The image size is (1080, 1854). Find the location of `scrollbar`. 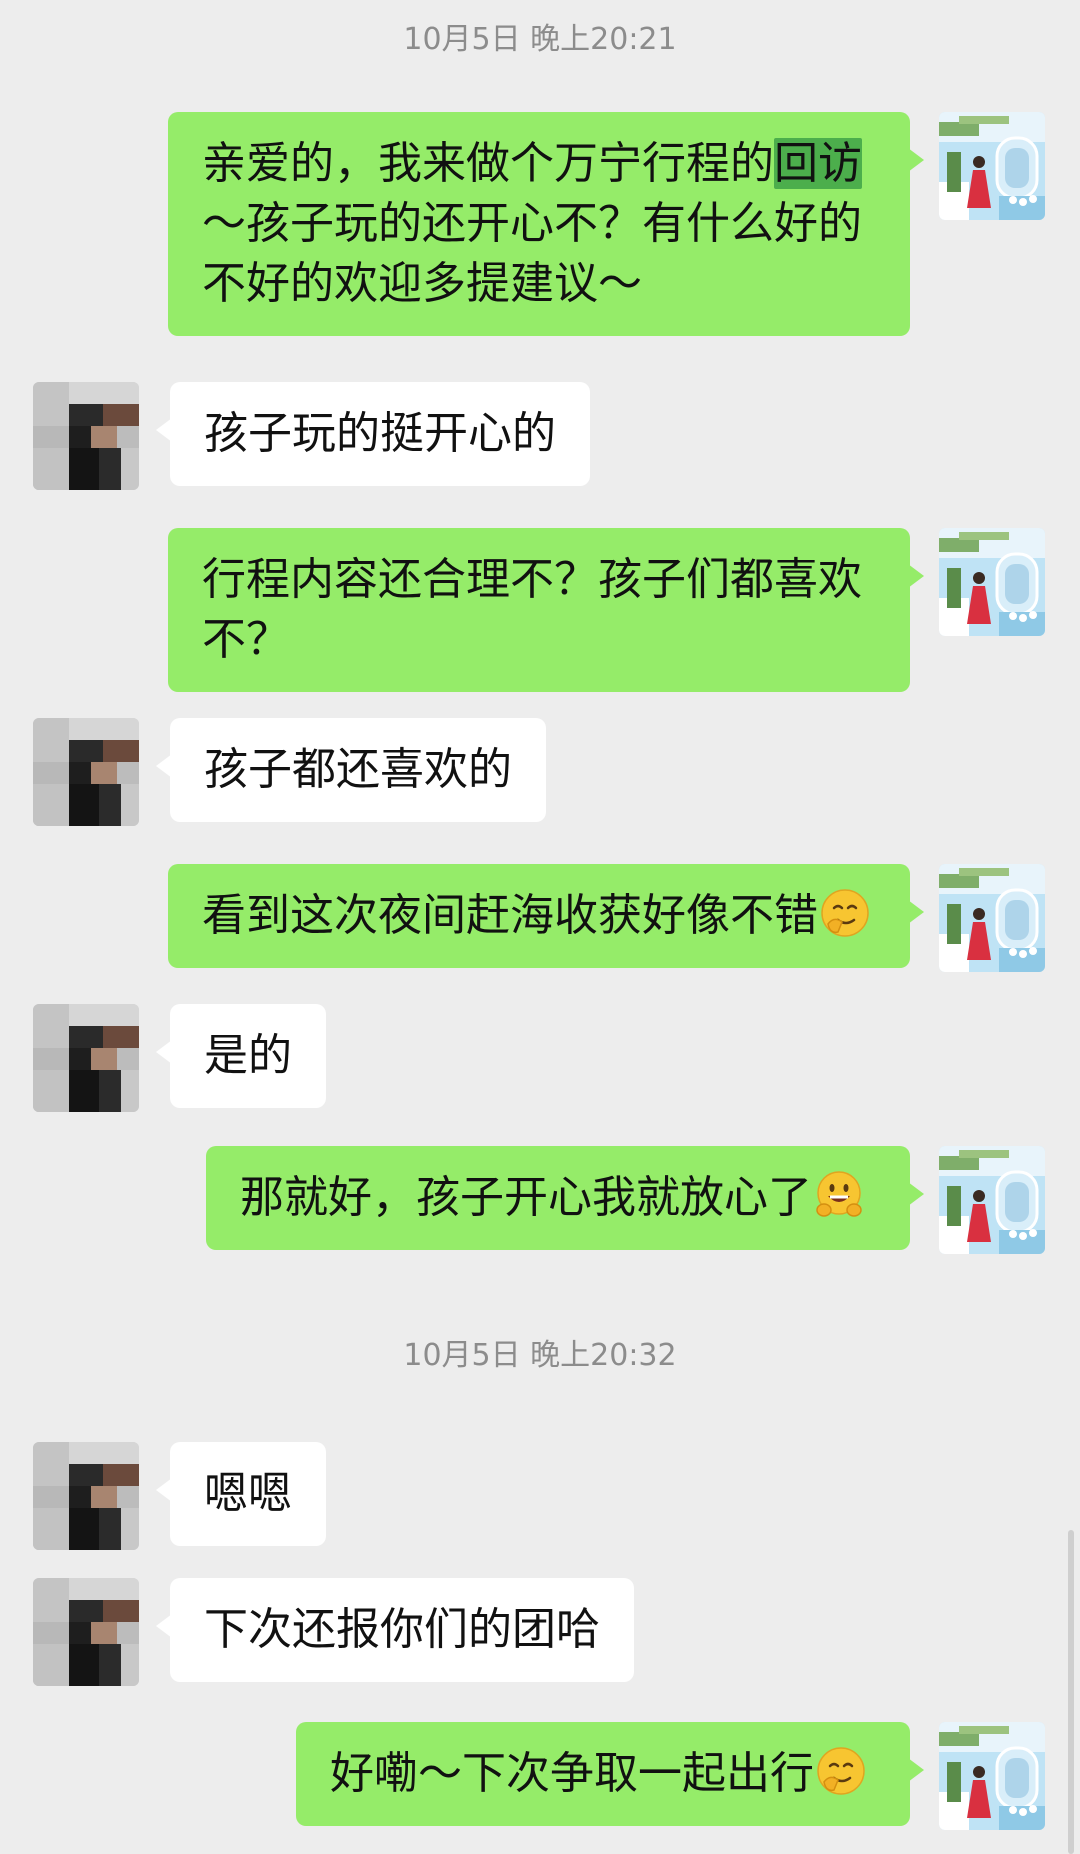

scrollbar is located at coordinates (1071, 1692).